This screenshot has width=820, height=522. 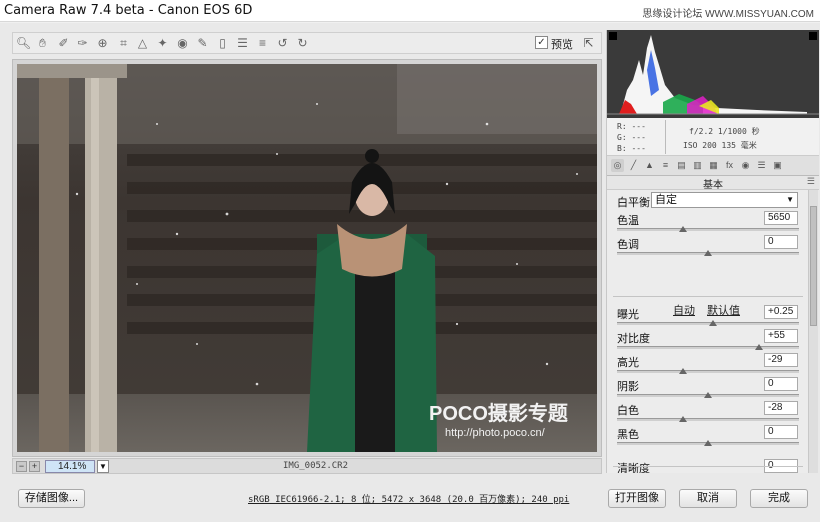 I want to click on photo-watermark-brand: POCO摄影专题, so click(x=499, y=413).